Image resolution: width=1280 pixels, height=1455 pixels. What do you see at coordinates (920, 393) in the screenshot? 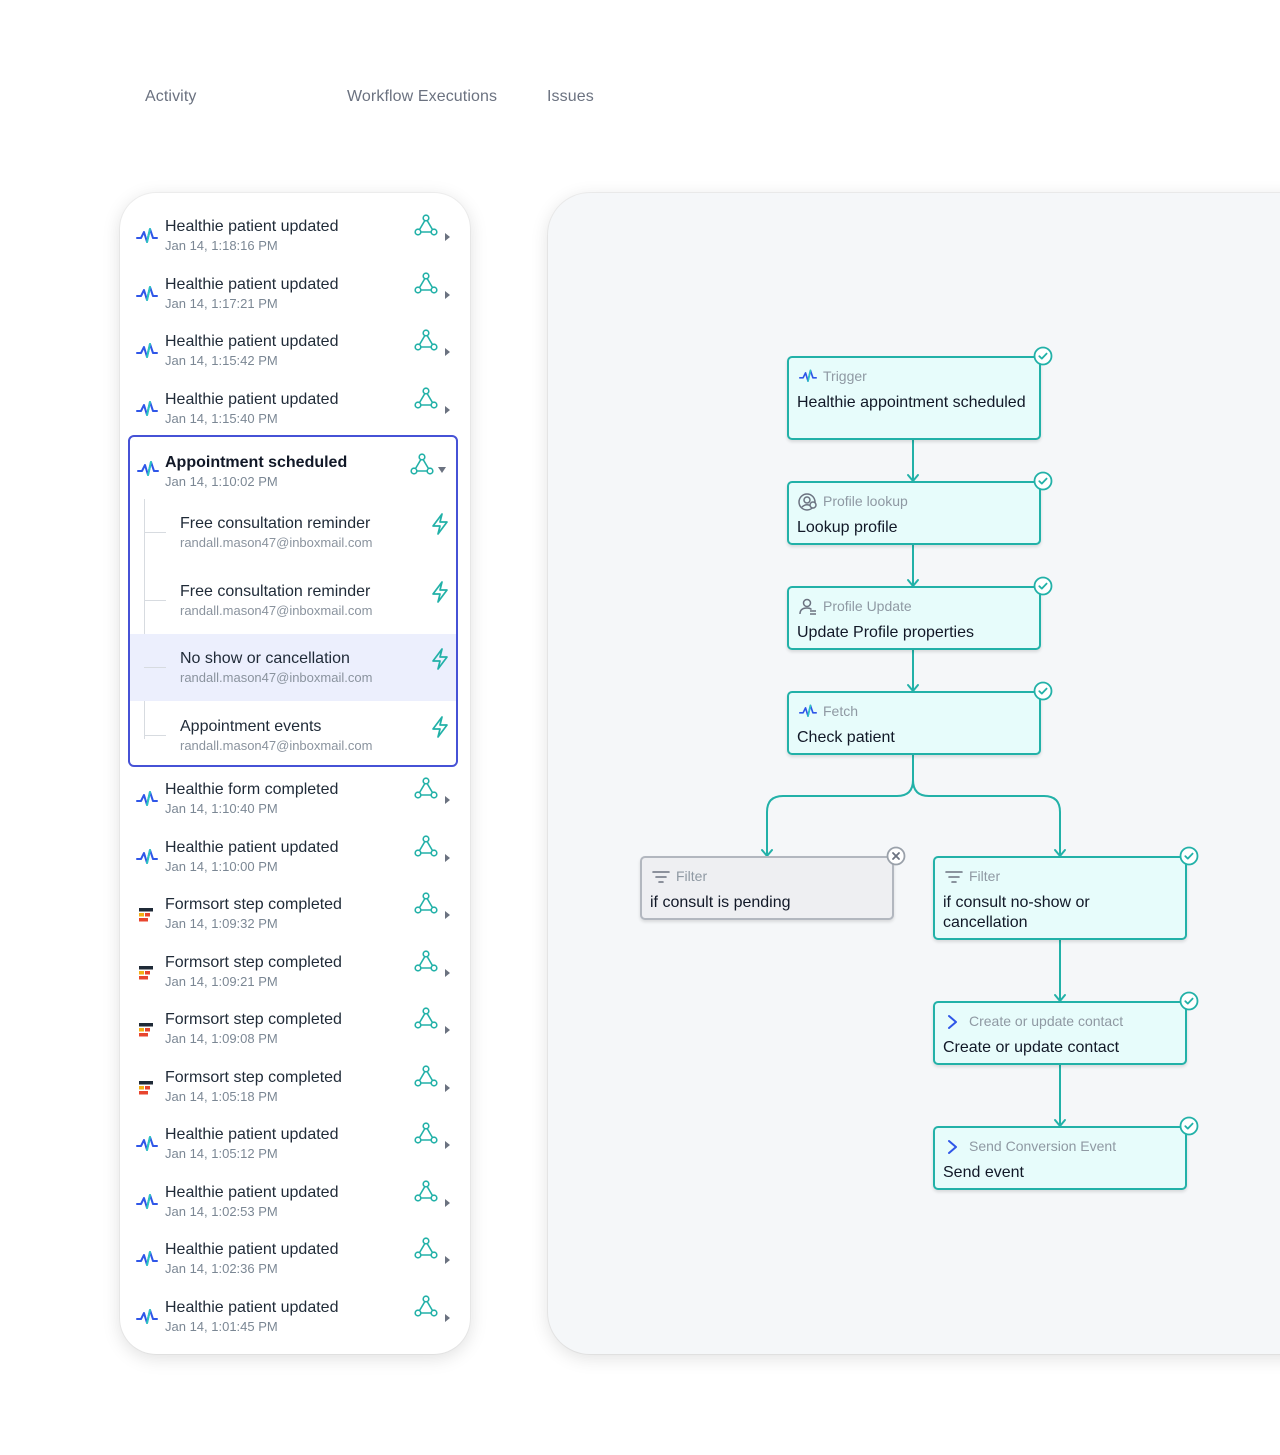
I see `node-trigger: Trigger Healthie appointment scheduled` at bounding box center [920, 393].